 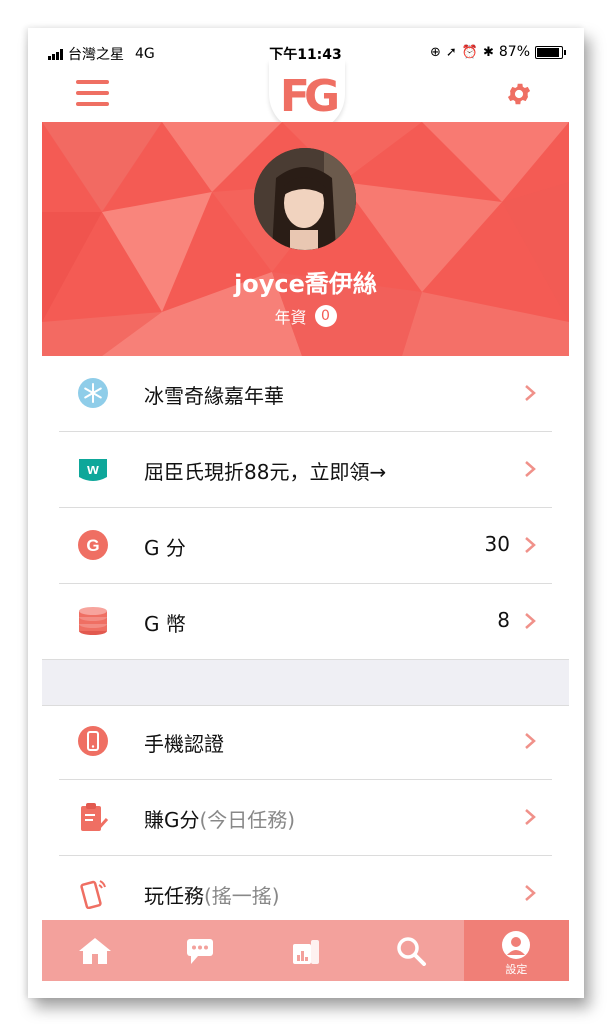 What do you see at coordinates (165, 548) in the screenshot?
I see `menu-item-label: G 分` at bounding box center [165, 548].